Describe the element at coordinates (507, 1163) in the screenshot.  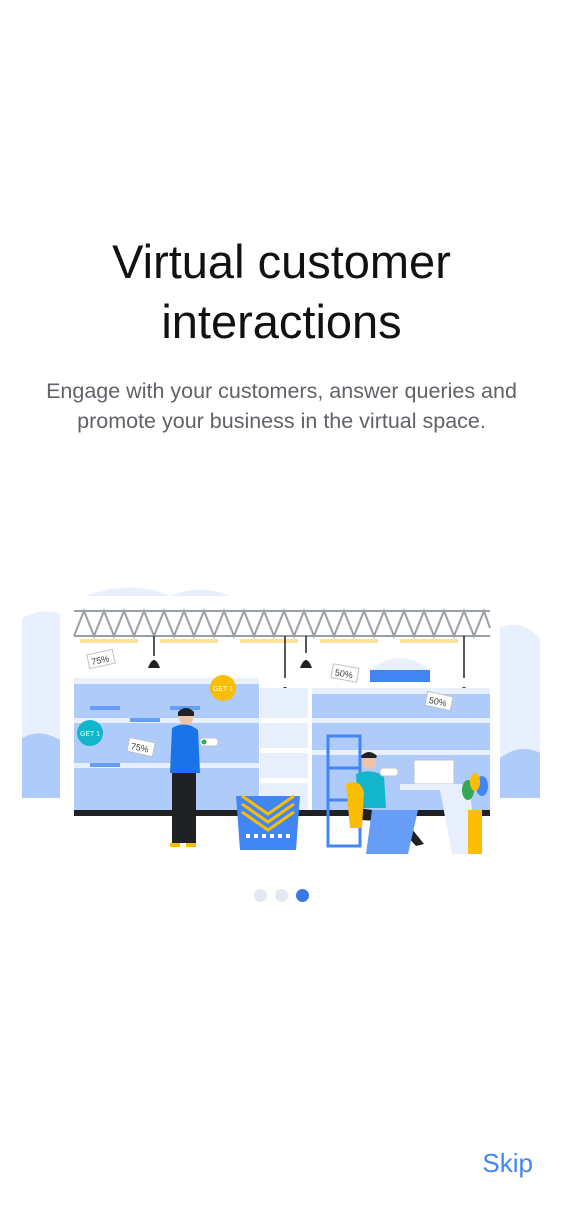
I see `skip-button: Skip` at that location.